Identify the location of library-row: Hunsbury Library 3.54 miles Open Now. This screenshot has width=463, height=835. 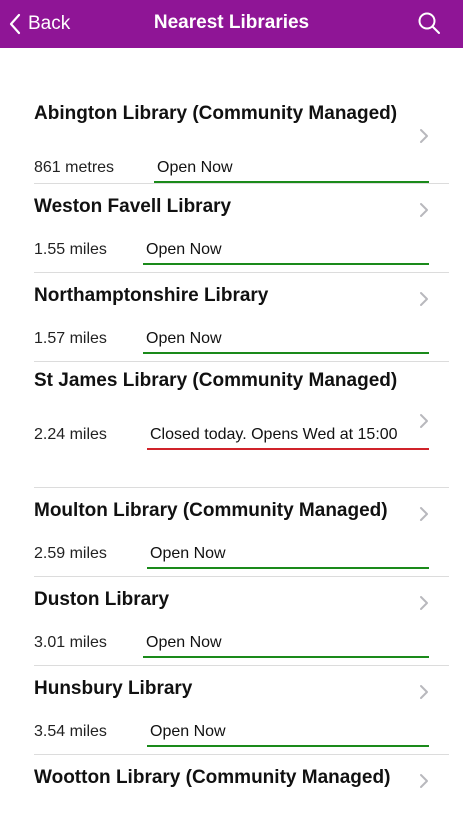
(231, 710).